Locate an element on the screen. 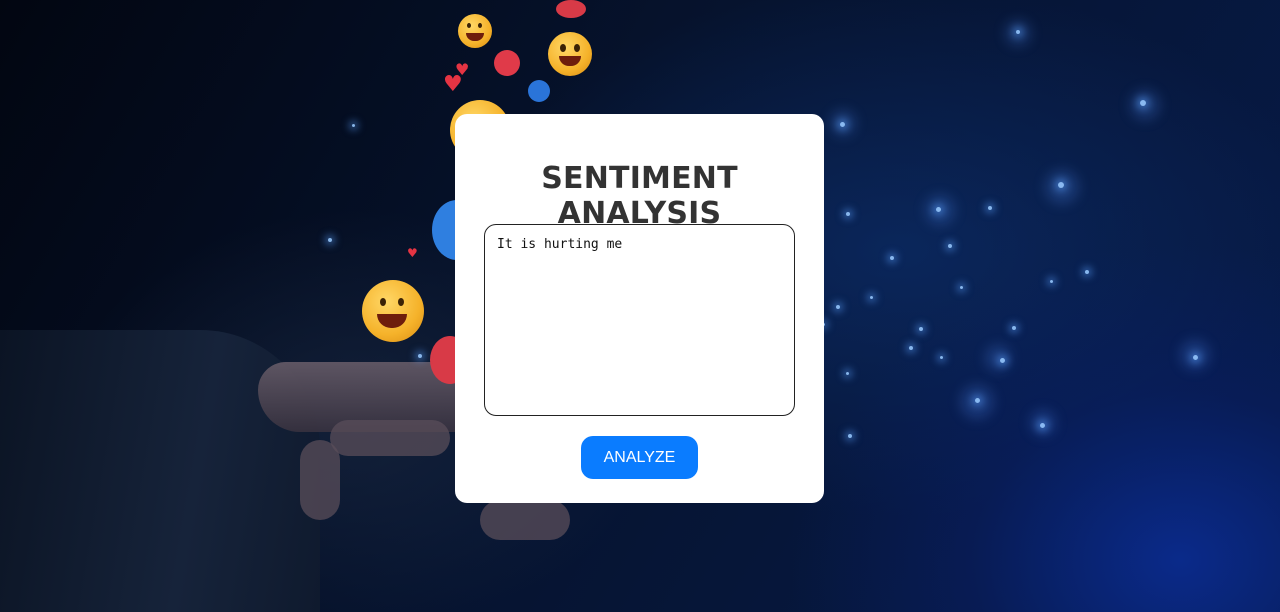  analyze-button: ANALYZE is located at coordinates (639, 457).